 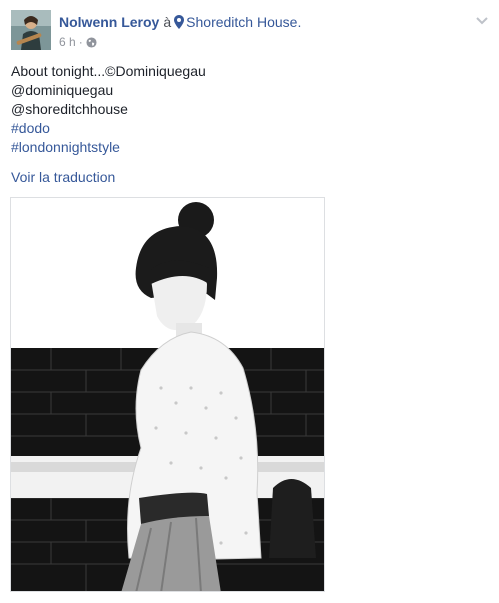 What do you see at coordinates (62, 90) in the screenshot?
I see `post-text-line: @dominiquegau` at bounding box center [62, 90].